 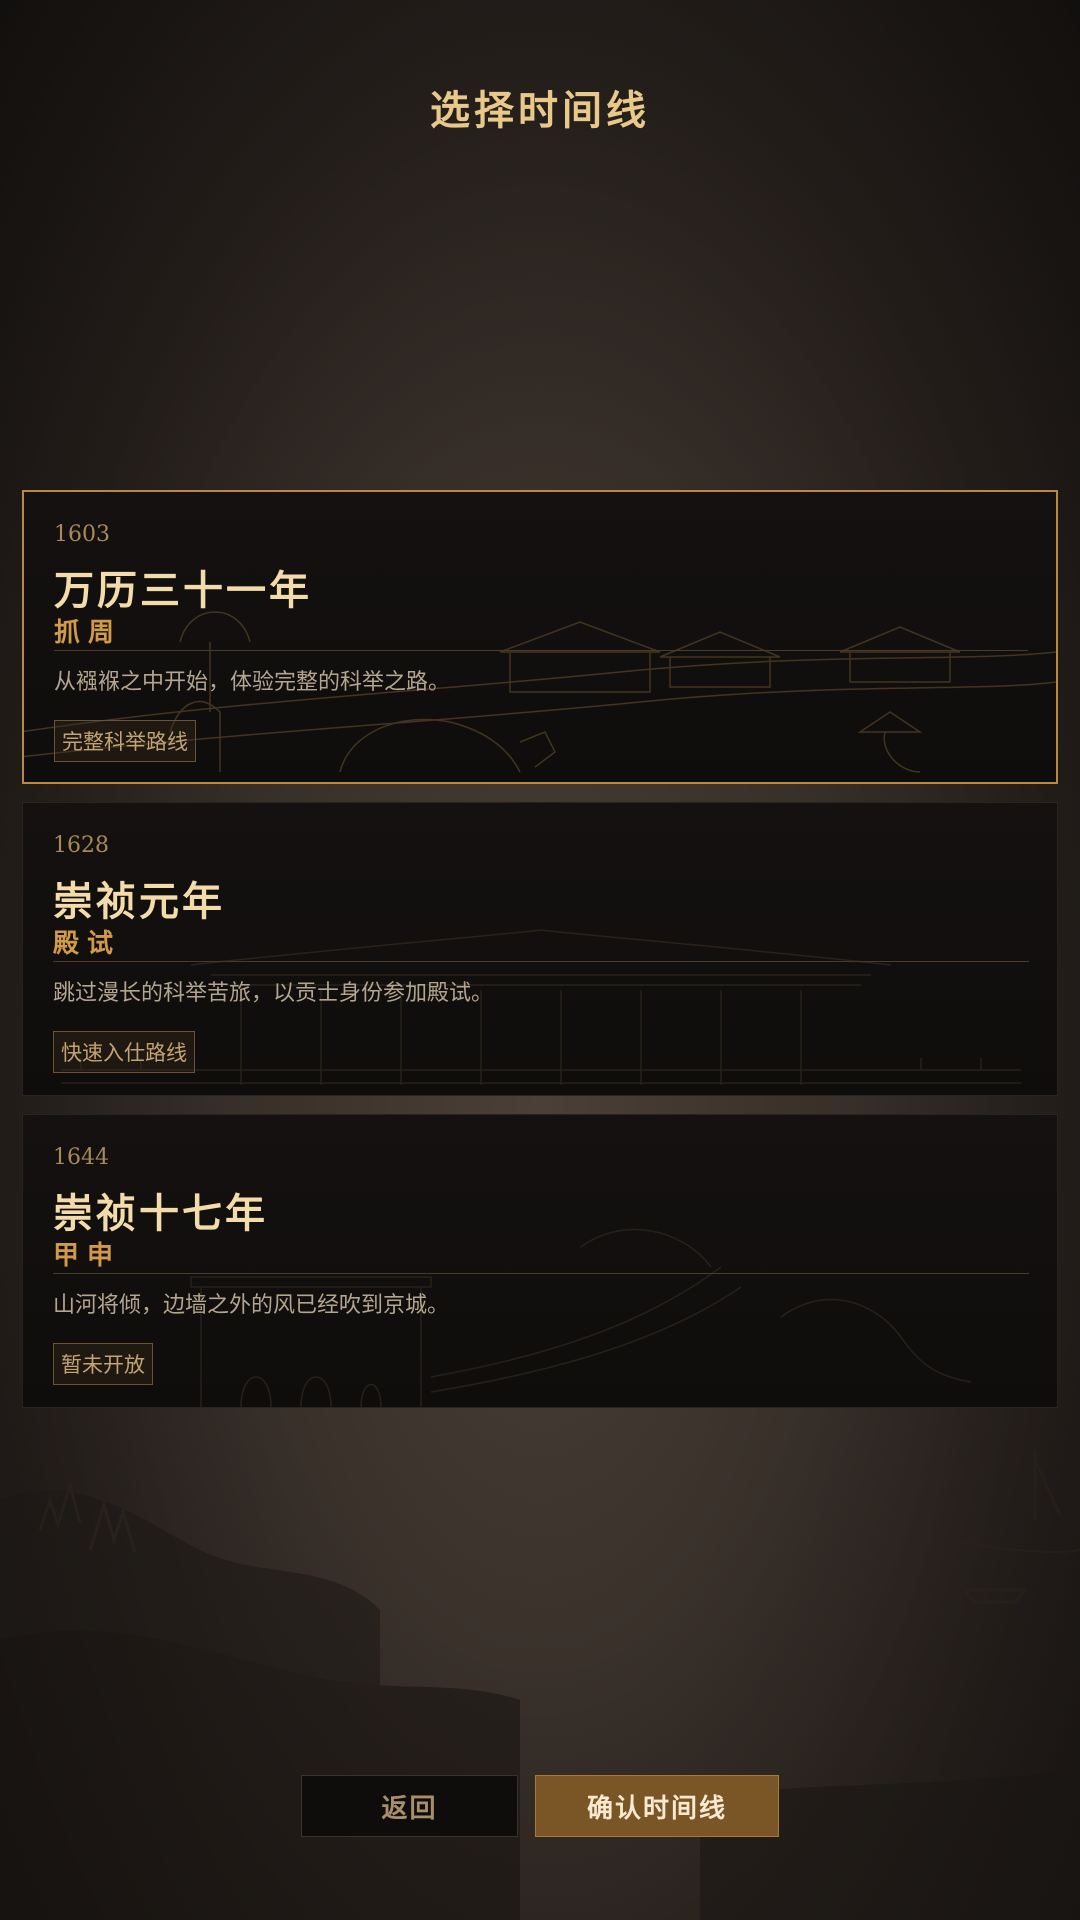 I want to click on timeline-description: 从襁褓之中开始，体验完整的科举之路。, so click(x=252, y=682).